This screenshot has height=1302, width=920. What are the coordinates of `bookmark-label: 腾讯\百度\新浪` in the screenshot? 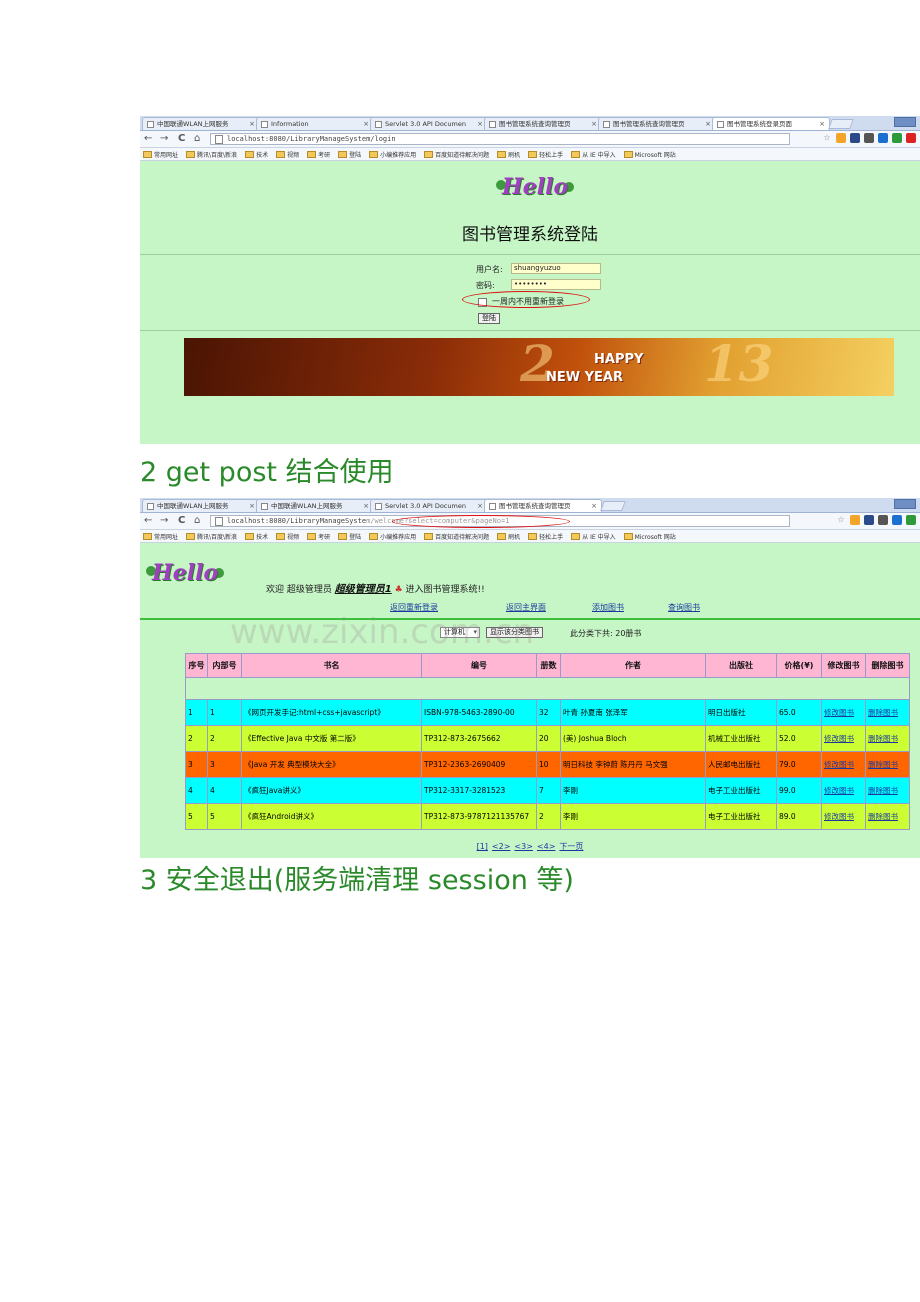 It's located at (217, 537).